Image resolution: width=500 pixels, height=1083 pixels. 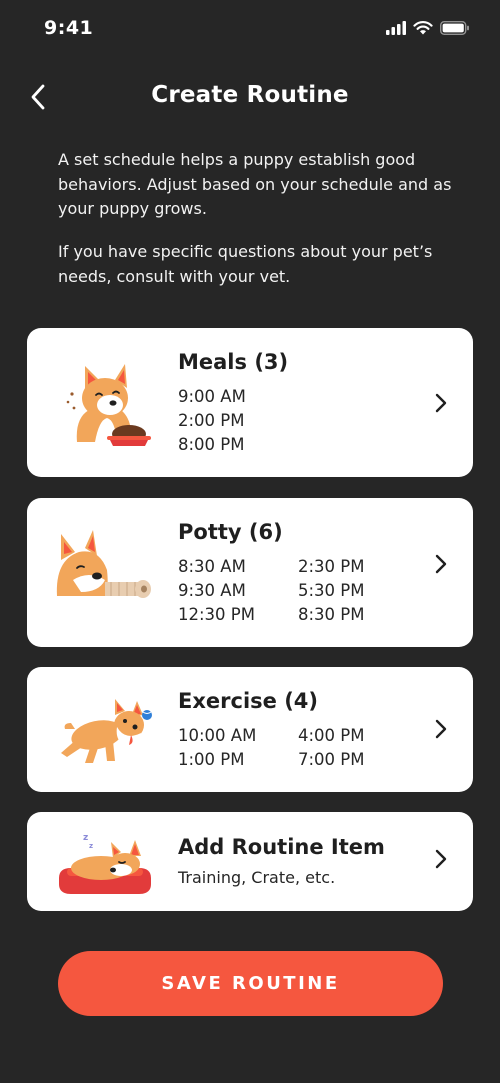 I want to click on routine-title-potty: Potty (6), so click(x=230, y=532).